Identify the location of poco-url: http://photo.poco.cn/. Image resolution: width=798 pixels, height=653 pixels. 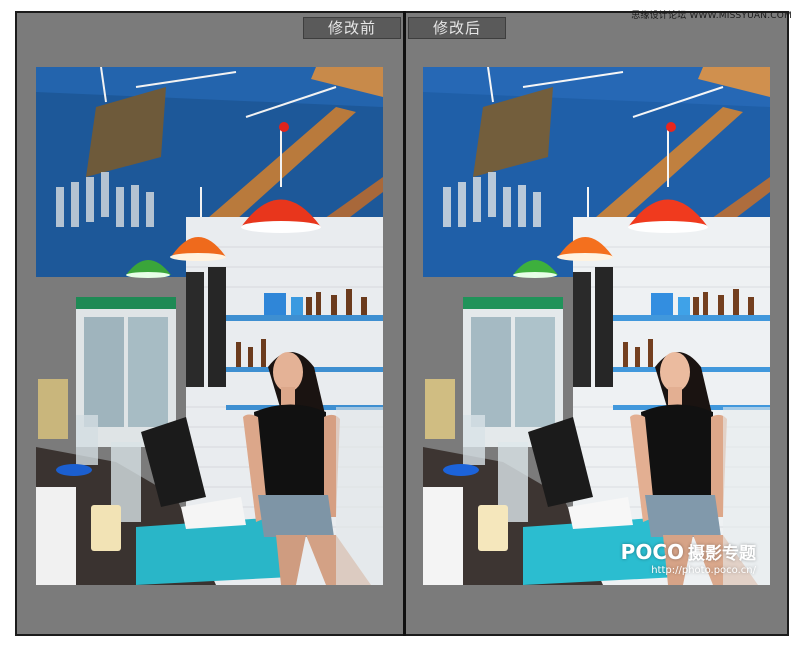
(703, 570).